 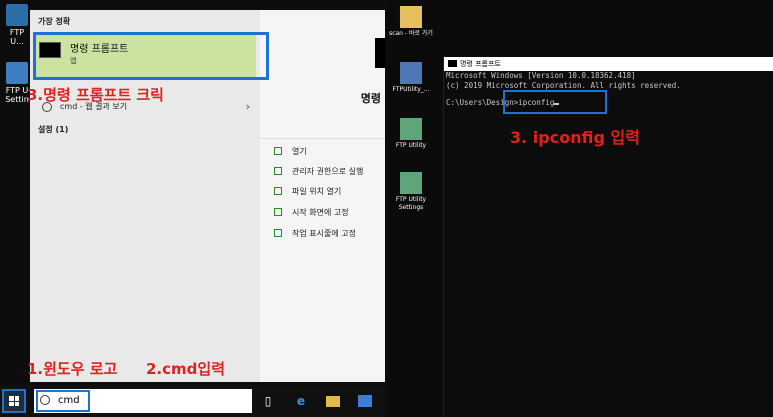 What do you see at coordinates (333, 401) in the screenshot?
I see `file-explorer-icon` at bounding box center [333, 401].